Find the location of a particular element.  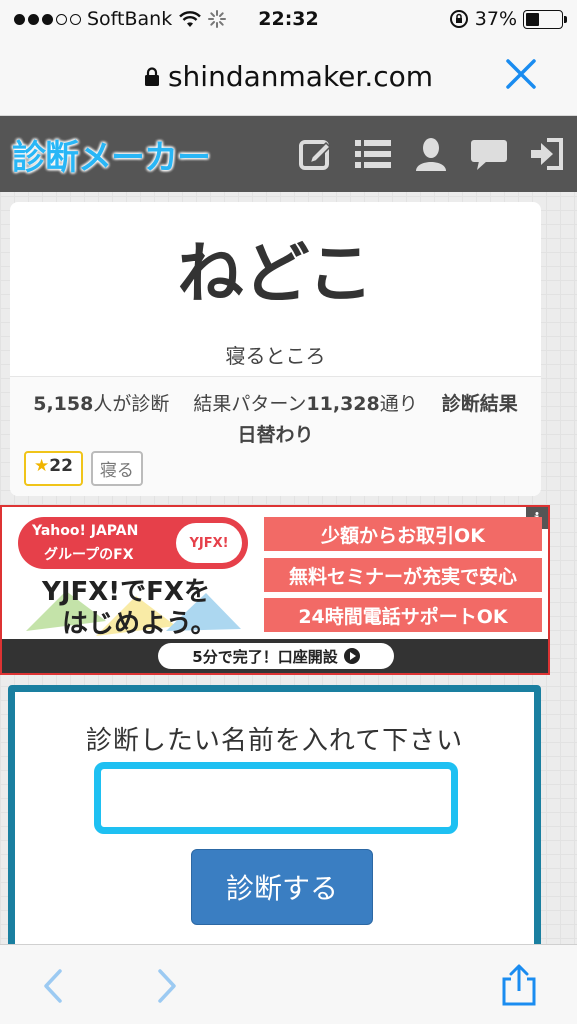

battery-level is located at coordinates (532, 19).